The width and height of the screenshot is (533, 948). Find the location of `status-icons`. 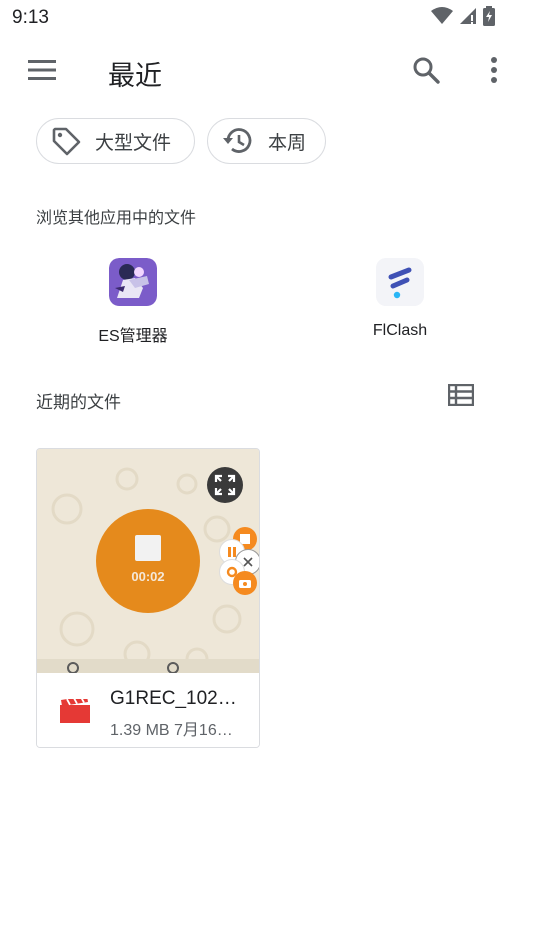

status-icons is located at coordinates (463, 18).